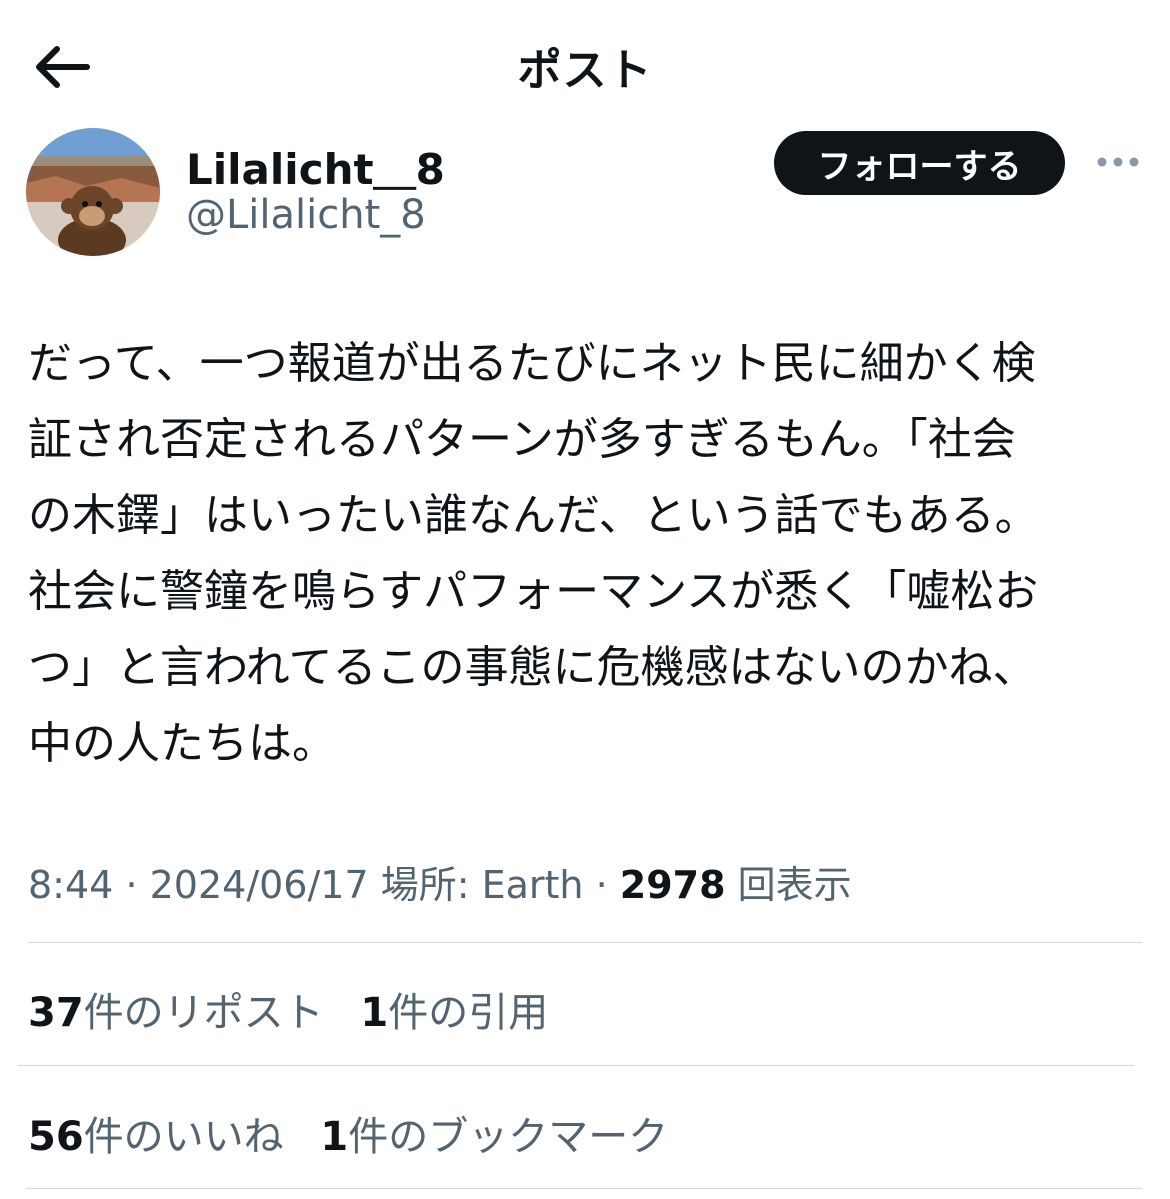 The width and height of the screenshot is (1170, 1199). What do you see at coordinates (468, 1013) in the screenshot?
I see `quotes-label: 件の引用` at bounding box center [468, 1013].